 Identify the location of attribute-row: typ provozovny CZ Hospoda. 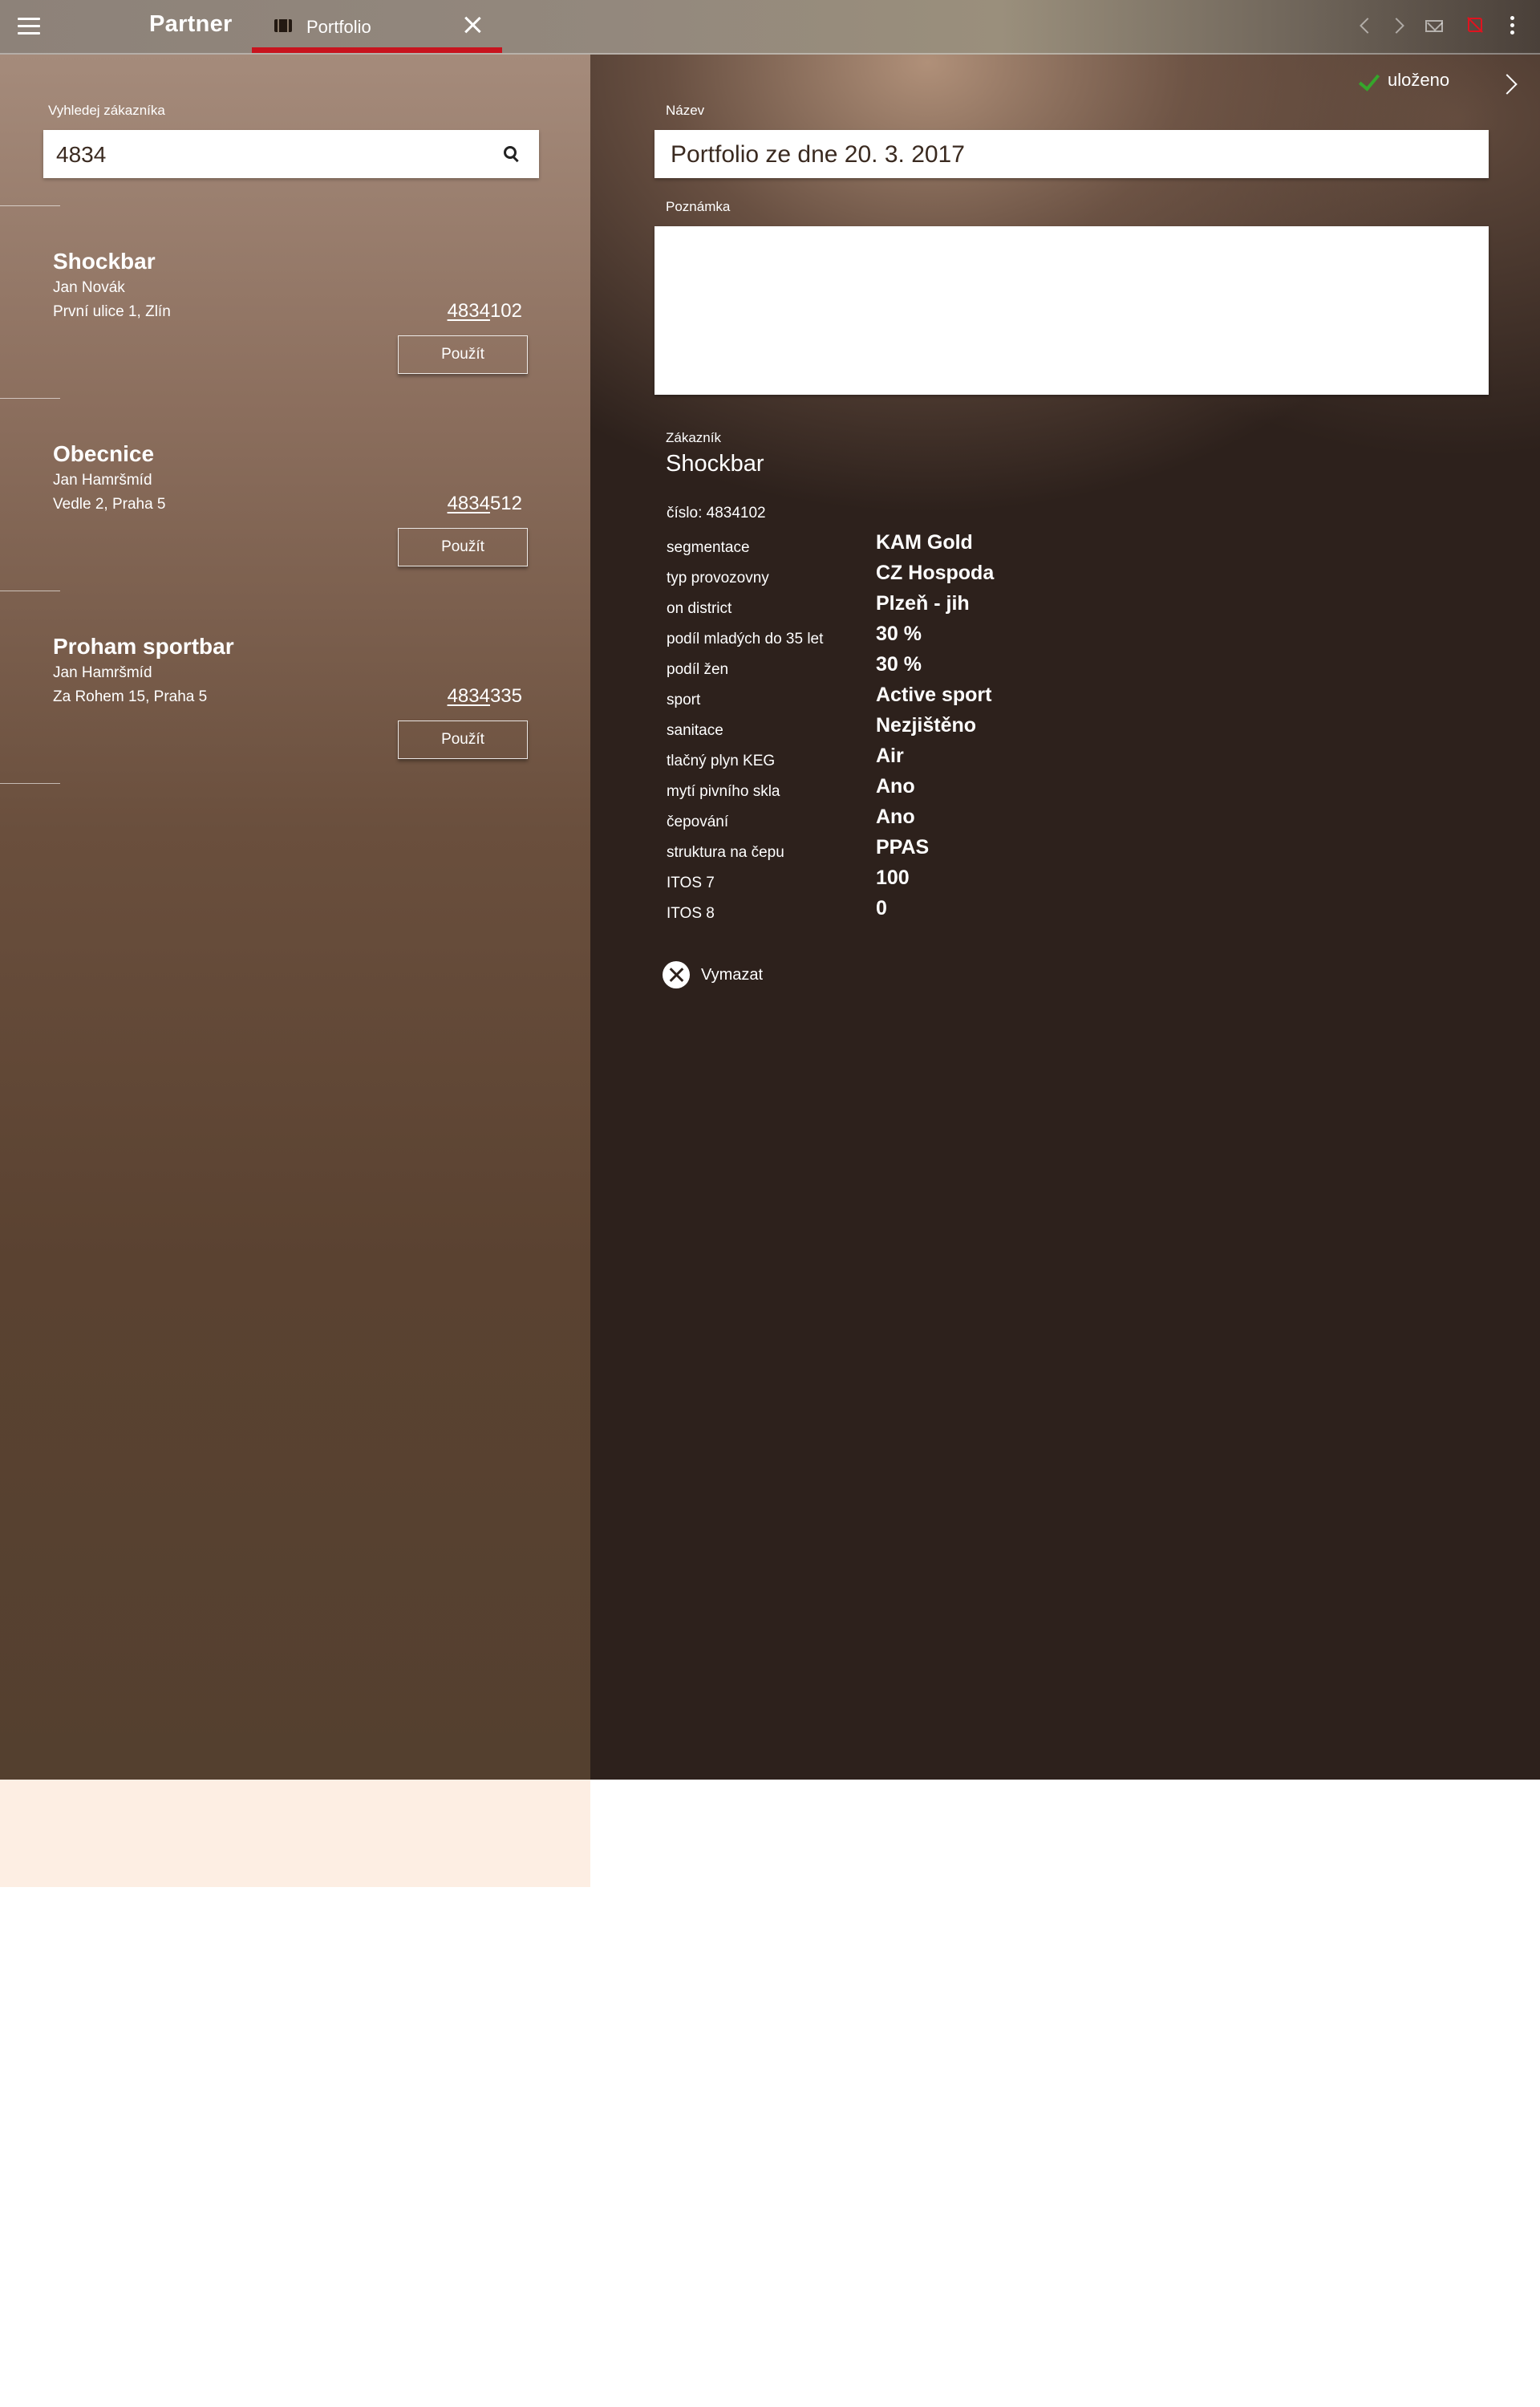
(947, 577).